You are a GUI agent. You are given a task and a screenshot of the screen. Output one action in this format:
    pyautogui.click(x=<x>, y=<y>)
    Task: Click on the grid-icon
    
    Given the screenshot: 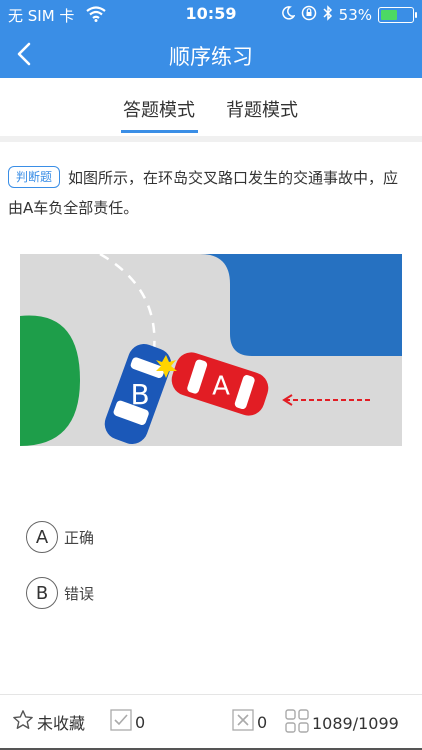 What is the action you would take?
    pyautogui.click(x=297, y=723)
    